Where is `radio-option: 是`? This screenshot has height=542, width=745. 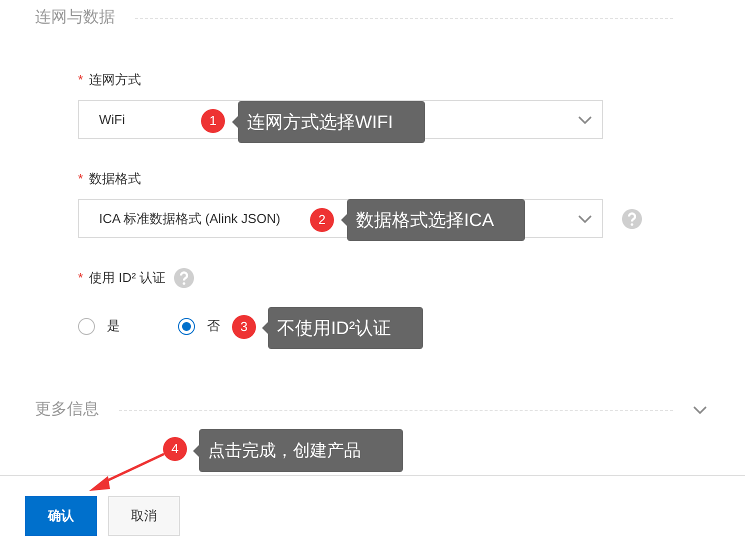 radio-option: 是 is located at coordinates (99, 326).